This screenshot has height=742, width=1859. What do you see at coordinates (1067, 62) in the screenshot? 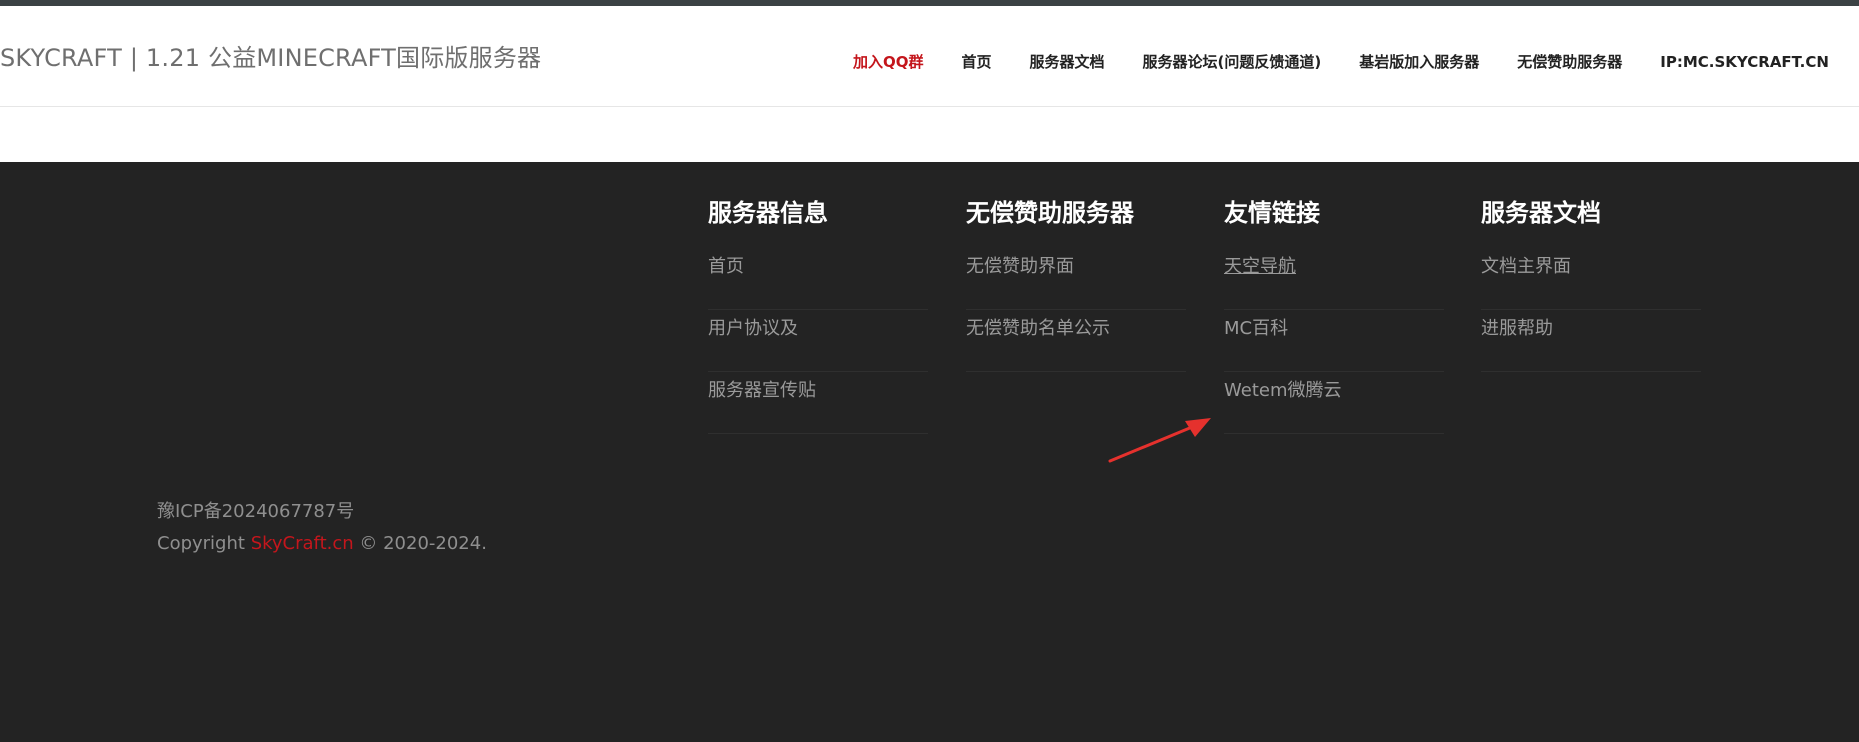
I see `nav-item-docs: 服务器文档` at bounding box center [1067, 62].